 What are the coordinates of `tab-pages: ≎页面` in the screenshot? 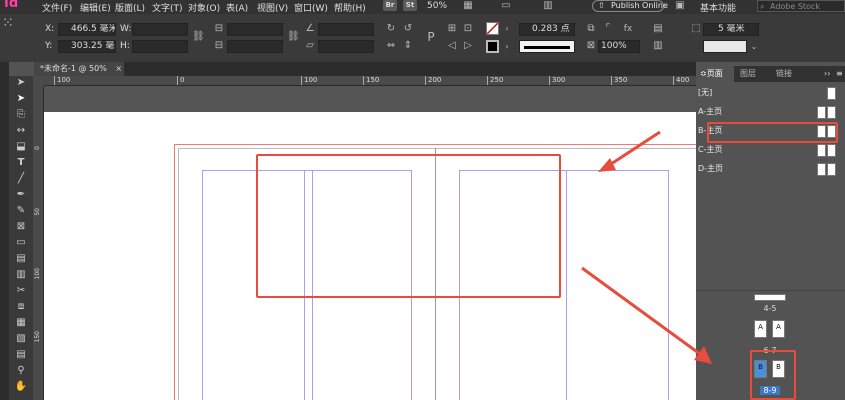 It's located at (715, 74).